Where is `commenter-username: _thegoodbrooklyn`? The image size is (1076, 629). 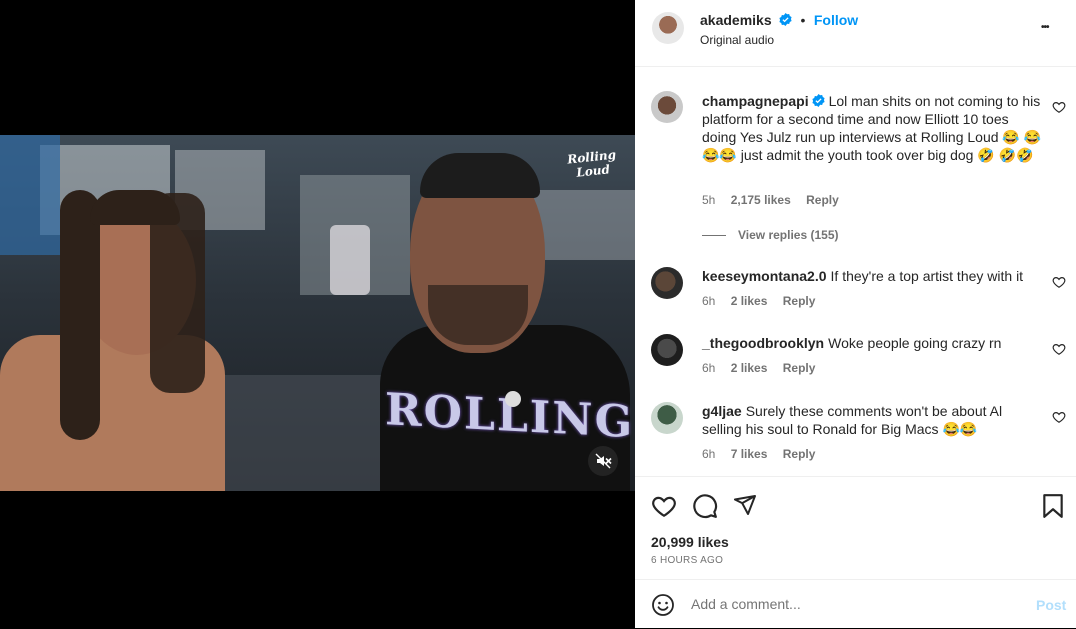
commenter-username: _thegoodbrooklyn is located at coordinates (763, 343).